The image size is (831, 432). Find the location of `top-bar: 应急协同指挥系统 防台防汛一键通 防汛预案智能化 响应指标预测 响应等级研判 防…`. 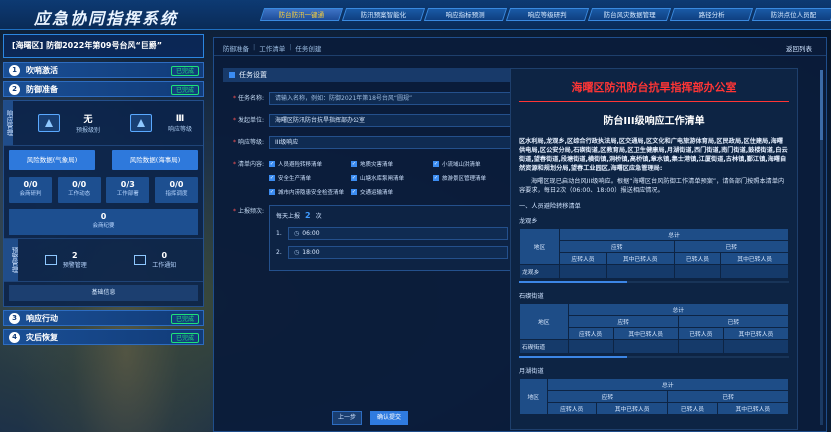

top-bar: 应急协同指挥系统 防台防汛一键通 防汛预案智能化 响应指标预测 响应等级研判 防… is located at coordinates (415, 15).